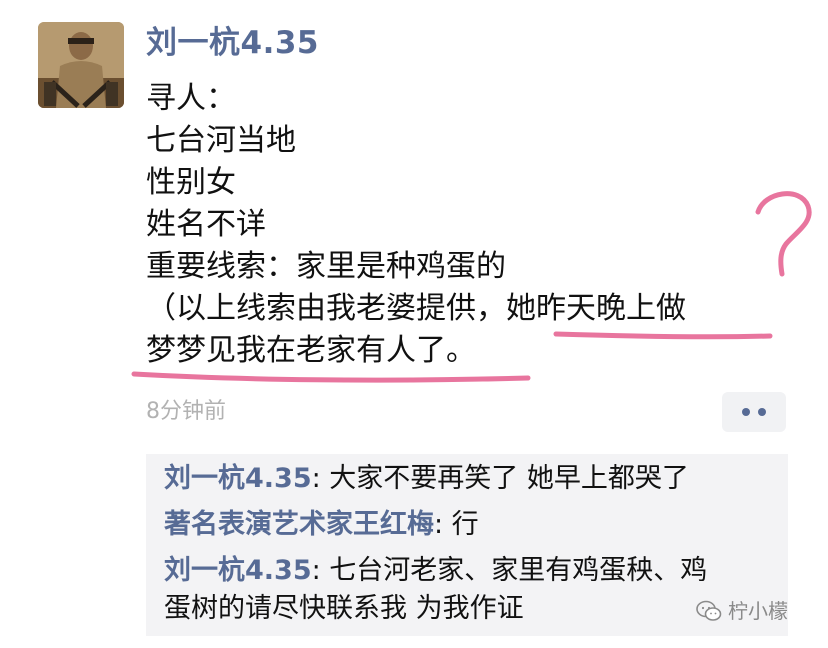 This screenshot has height=648, width=828. I want to click on avatar, so click(81, 65).